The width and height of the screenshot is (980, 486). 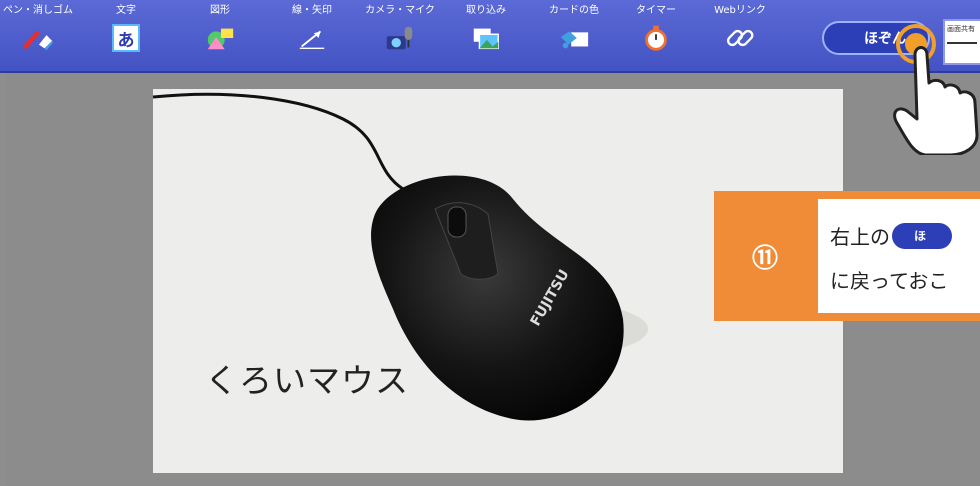 What do you see at coordinates (312, 10) in the screenshot?
I see `tool-label: 線・矢印` at bounding box center [312, 10].